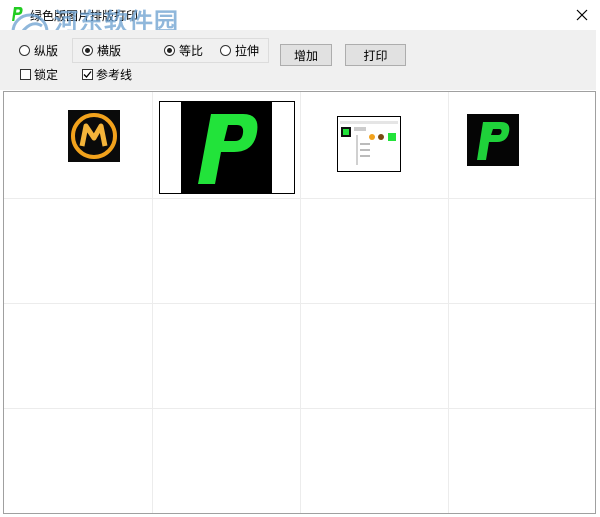 The width and height of the screenshot is (600, 517). Describe the element at coordinates (247, 51) in the screenshot. I see `radio-stretch-label: 拉伸` at that location.